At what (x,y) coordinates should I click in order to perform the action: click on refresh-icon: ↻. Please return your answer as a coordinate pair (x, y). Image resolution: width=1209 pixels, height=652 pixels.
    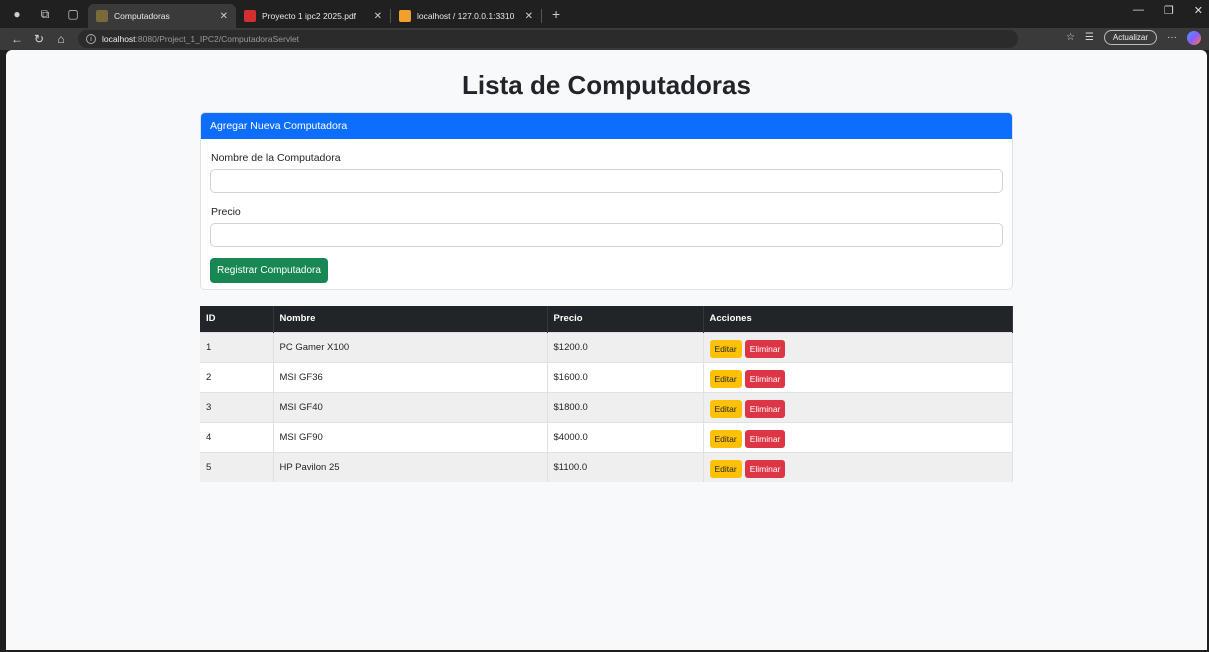
    Looking at the image, I should click on (39, 39).